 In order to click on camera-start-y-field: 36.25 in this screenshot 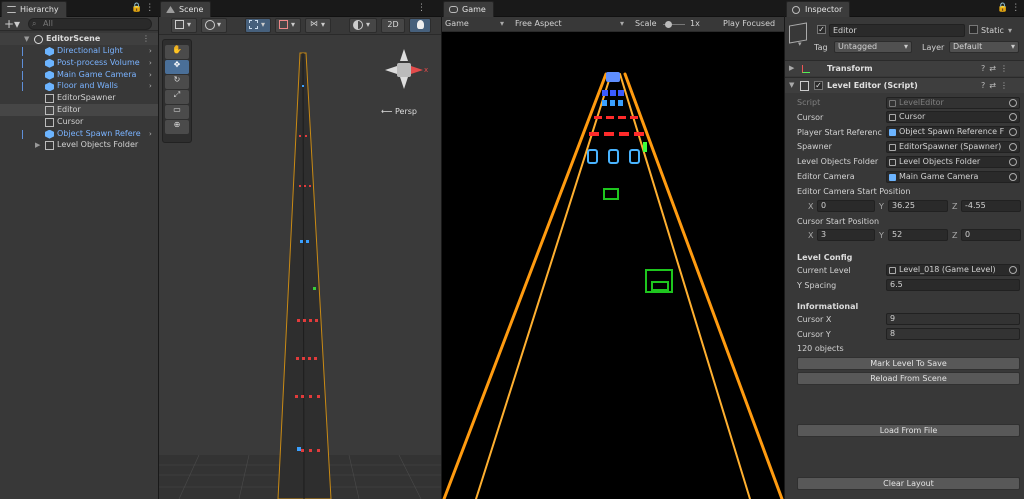, I will do `click(918, 206)`.